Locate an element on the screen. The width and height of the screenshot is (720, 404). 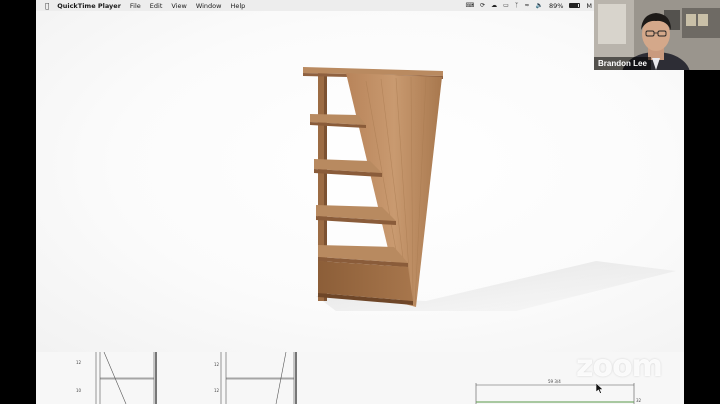
dim-left-b: 10 is located at coordinates (79, 390).